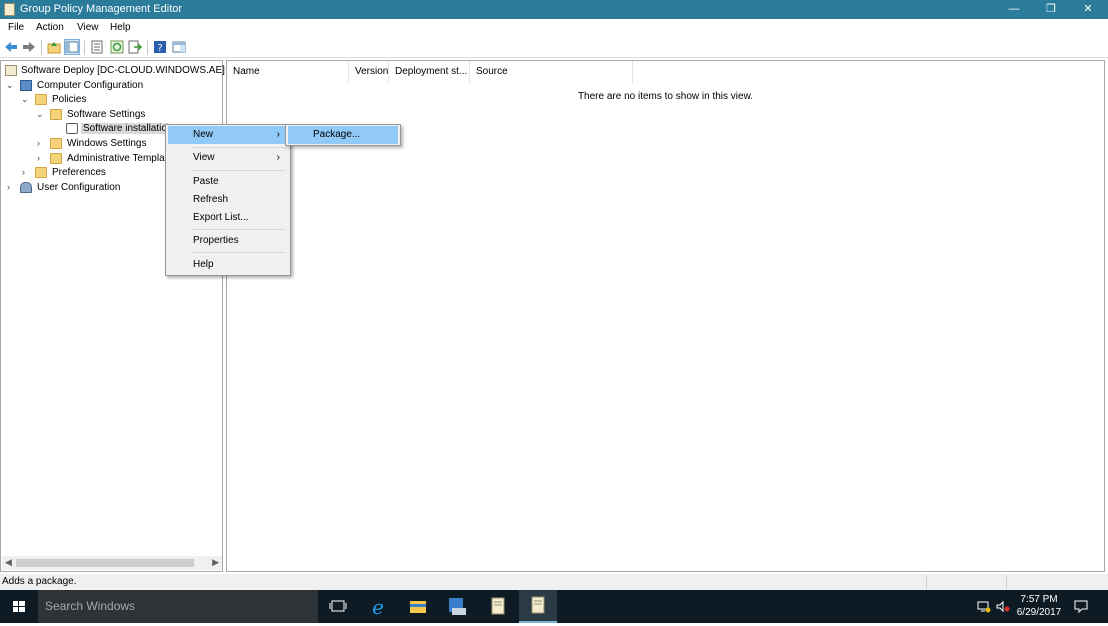  Describe the element at coordinates (984, 606) in the screenshot. I see `network-icon` at that location.